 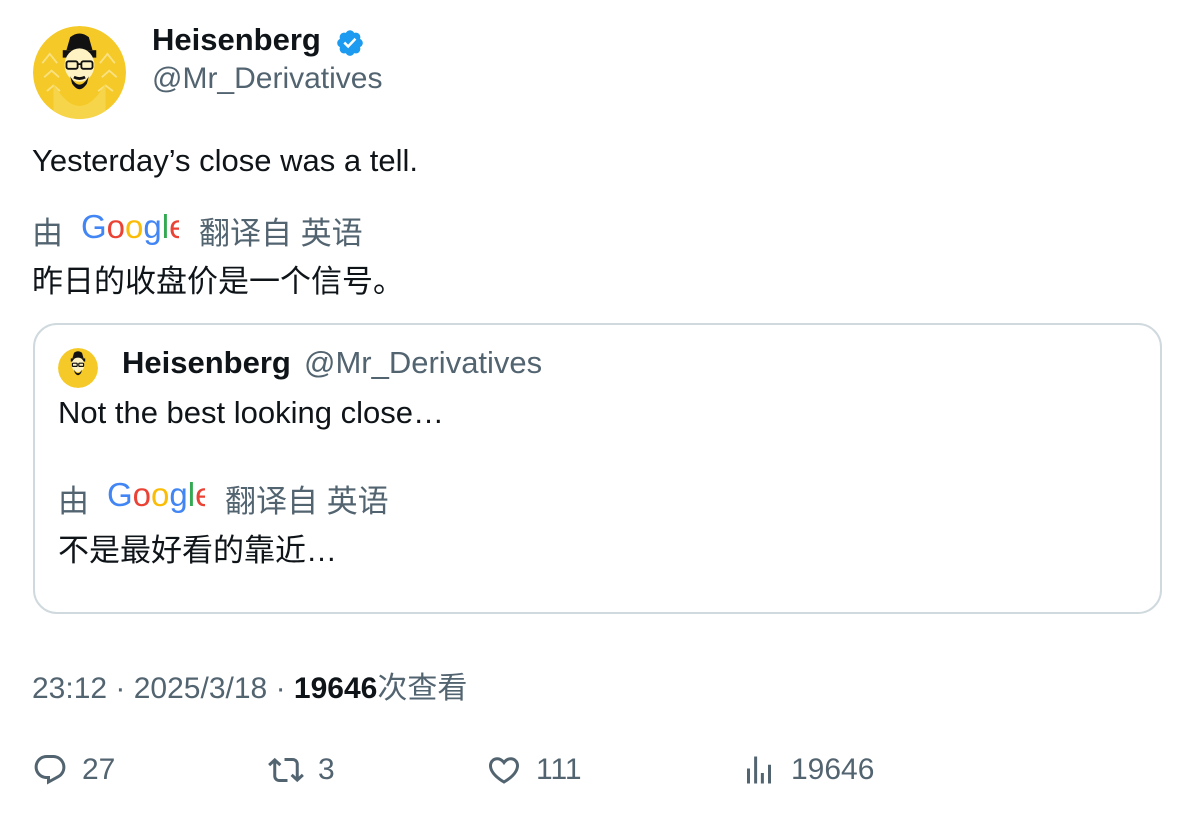 I want to click on translation-attribution: 由 Google 翻译自 英语, so click(x=197, y=230).